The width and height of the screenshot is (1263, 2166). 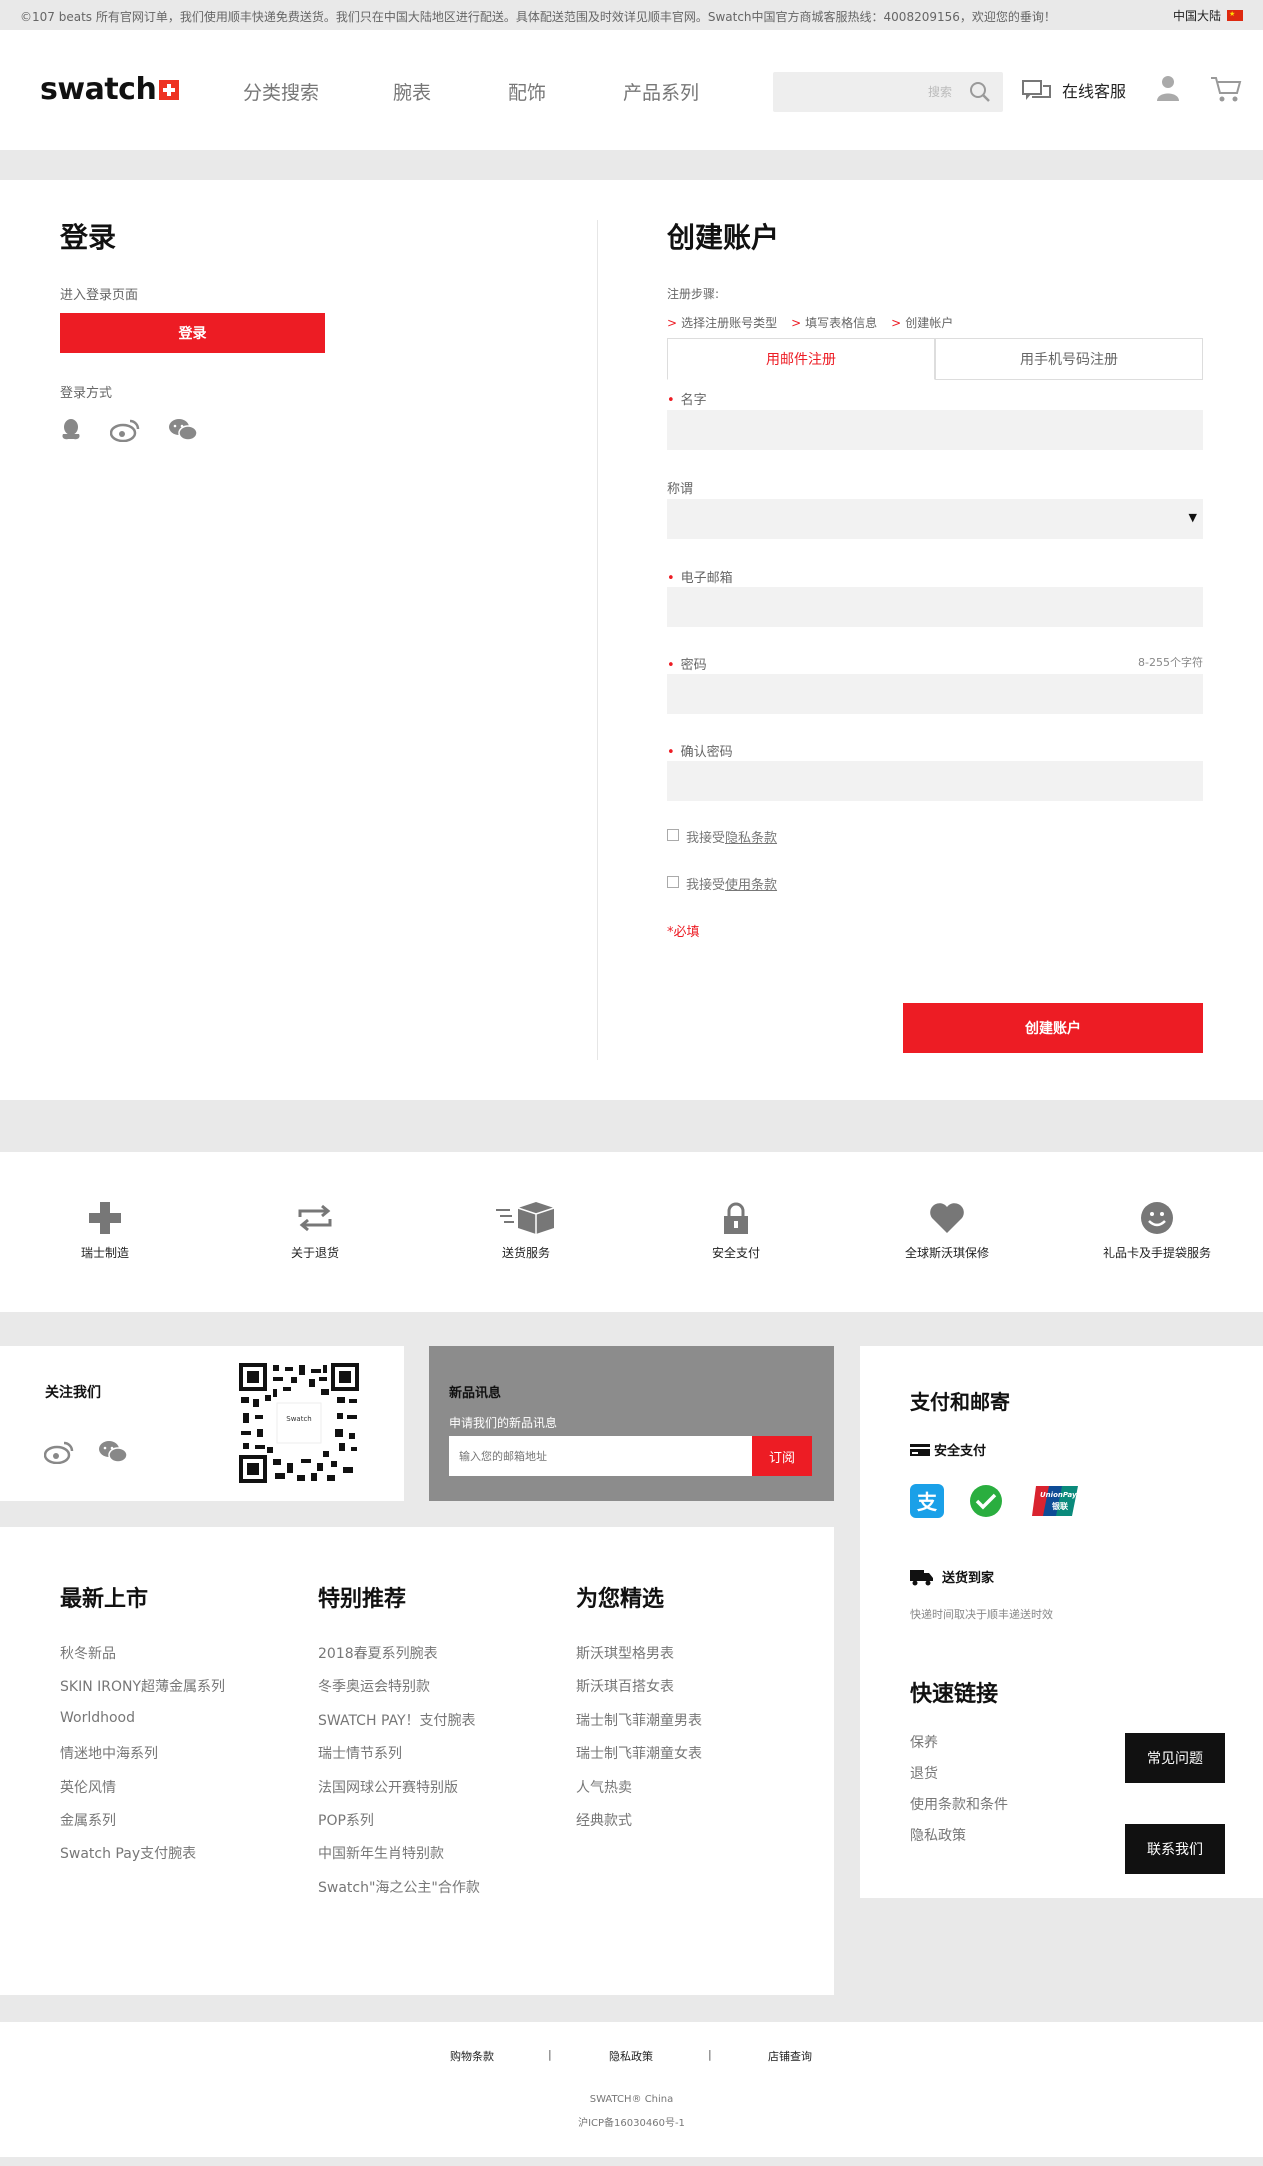 What do you see at coordinates (472, 2056) in the screenshot?
I see `footer-link-shopping-terms: 购物条款` at bounding box center [472, 2056].